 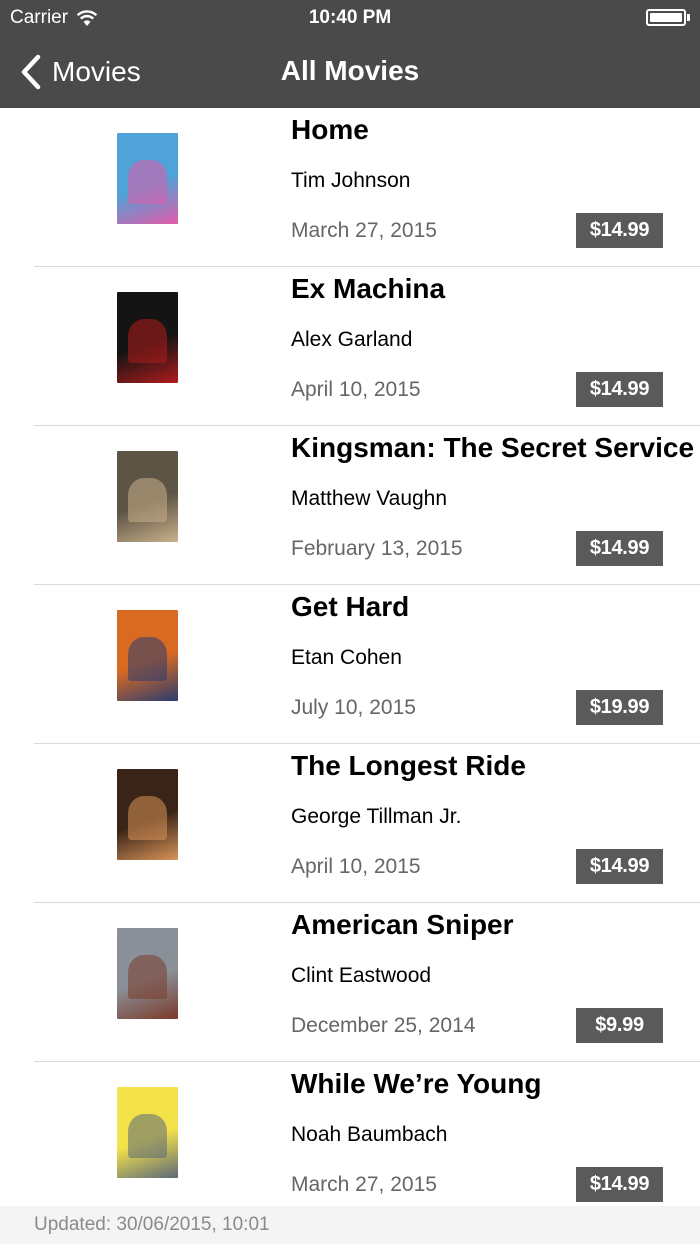 What do you see at coordinates (368, 288) in the screenshot?
I see `movie-title: Ex Machina` at bounding box center [368, 288].